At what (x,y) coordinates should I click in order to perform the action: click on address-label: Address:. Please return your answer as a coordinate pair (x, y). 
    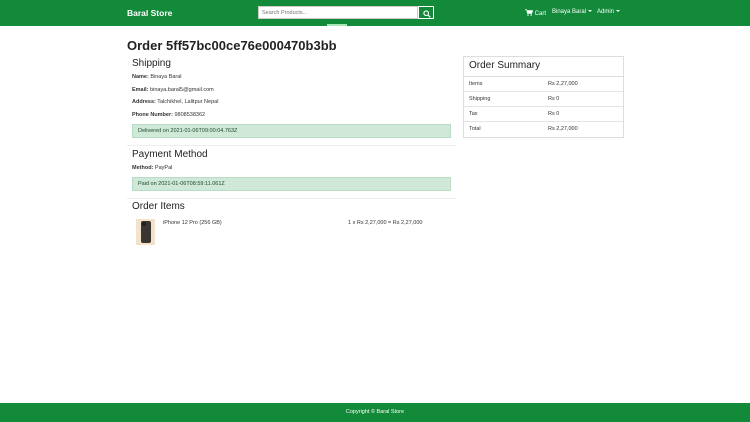
    Looking at the image, I should click on (144, 102).